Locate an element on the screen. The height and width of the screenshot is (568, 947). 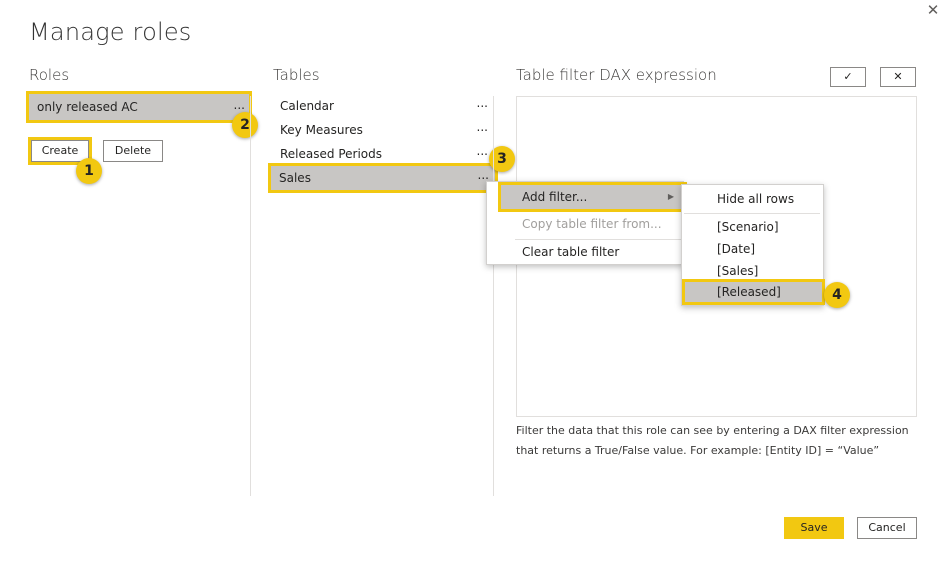
step-badge-2: 2 is located at coordinates (245, 125).